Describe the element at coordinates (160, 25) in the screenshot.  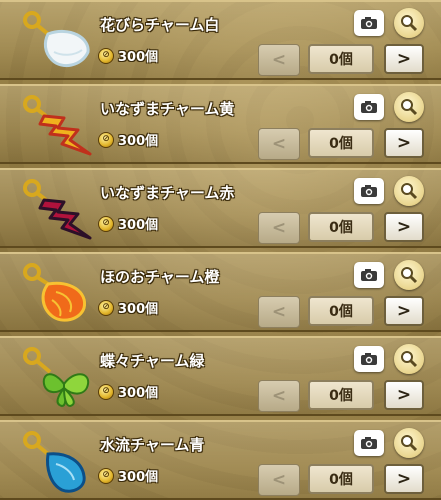
I see `item-name: 花びらチャーム白` at that location.